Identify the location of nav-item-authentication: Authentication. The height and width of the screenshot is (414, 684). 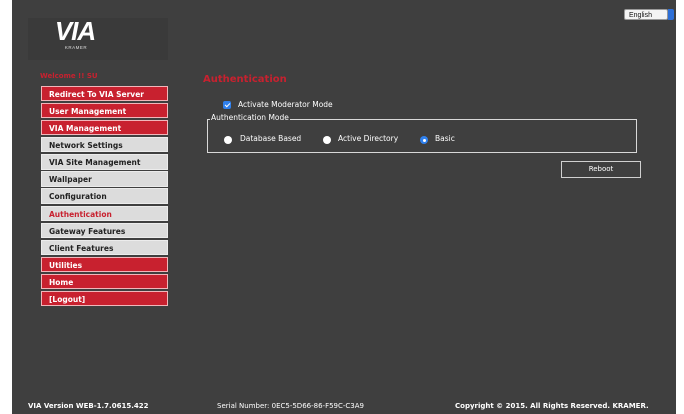
(104, 213).